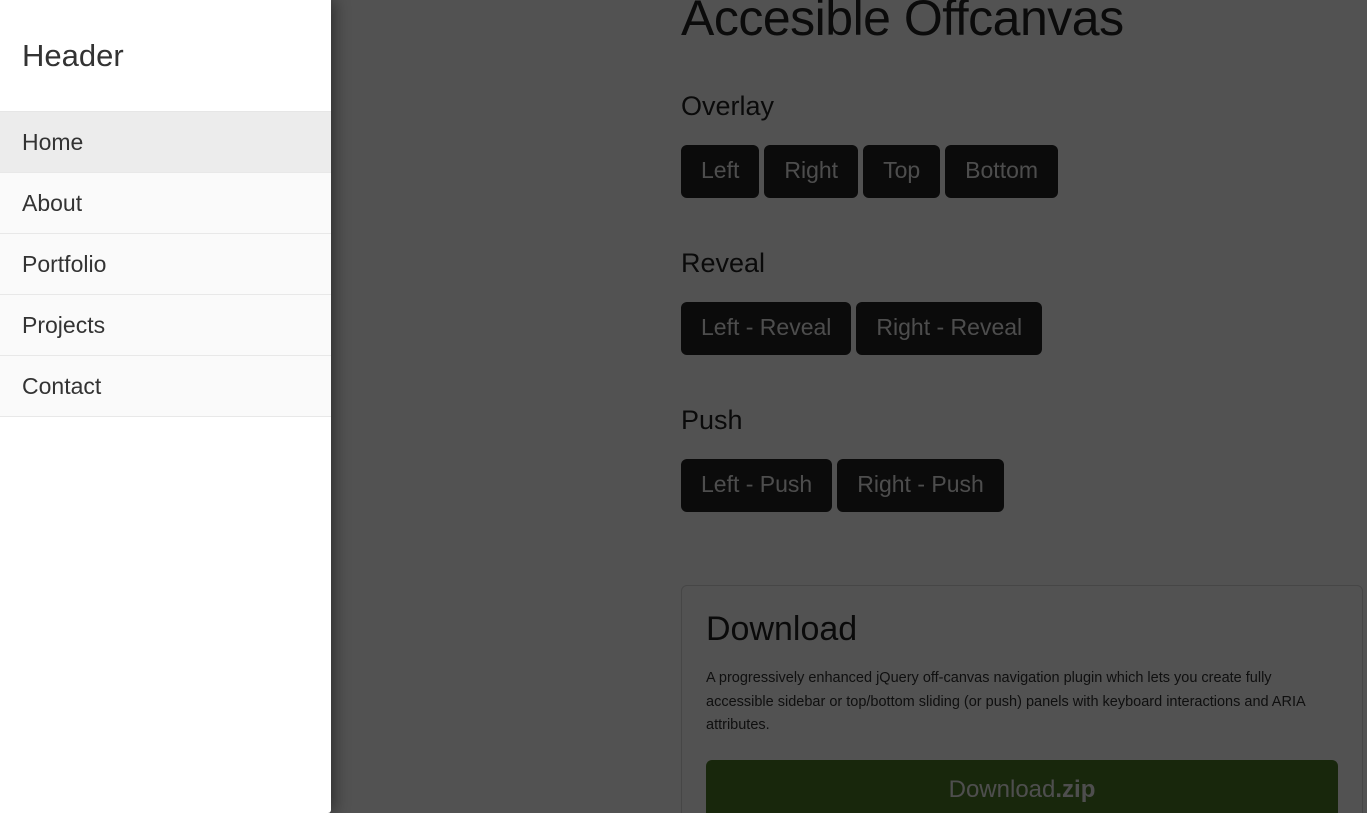 Image resolution: width=1367 pixels, height=813 pixels. I want to click on sidebar-item-projects: Projects, so click(165, 325).